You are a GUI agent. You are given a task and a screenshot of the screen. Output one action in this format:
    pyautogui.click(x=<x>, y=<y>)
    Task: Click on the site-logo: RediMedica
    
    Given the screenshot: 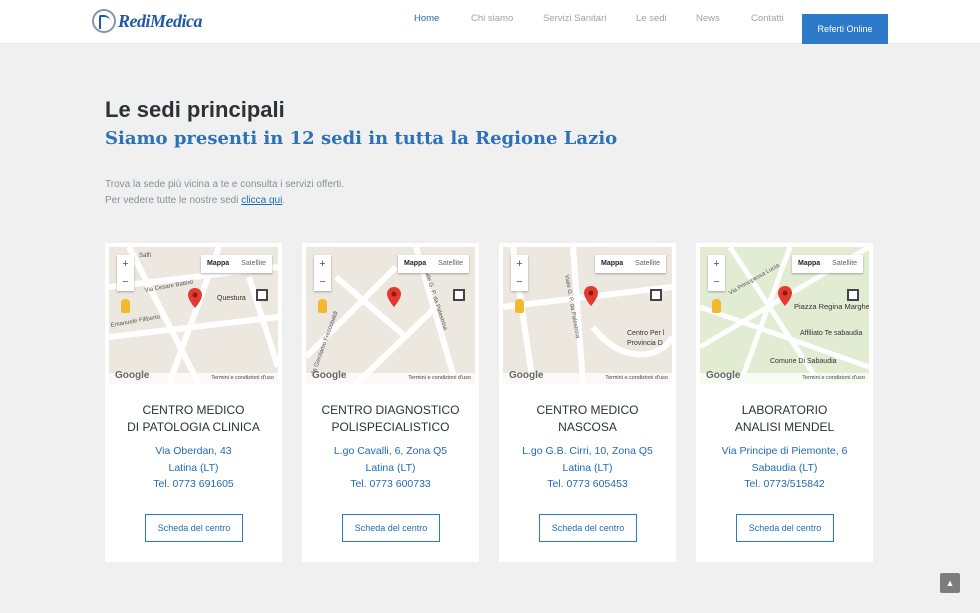 What is the action you would take?
    pyautogui.click(x=147, y=21)
    